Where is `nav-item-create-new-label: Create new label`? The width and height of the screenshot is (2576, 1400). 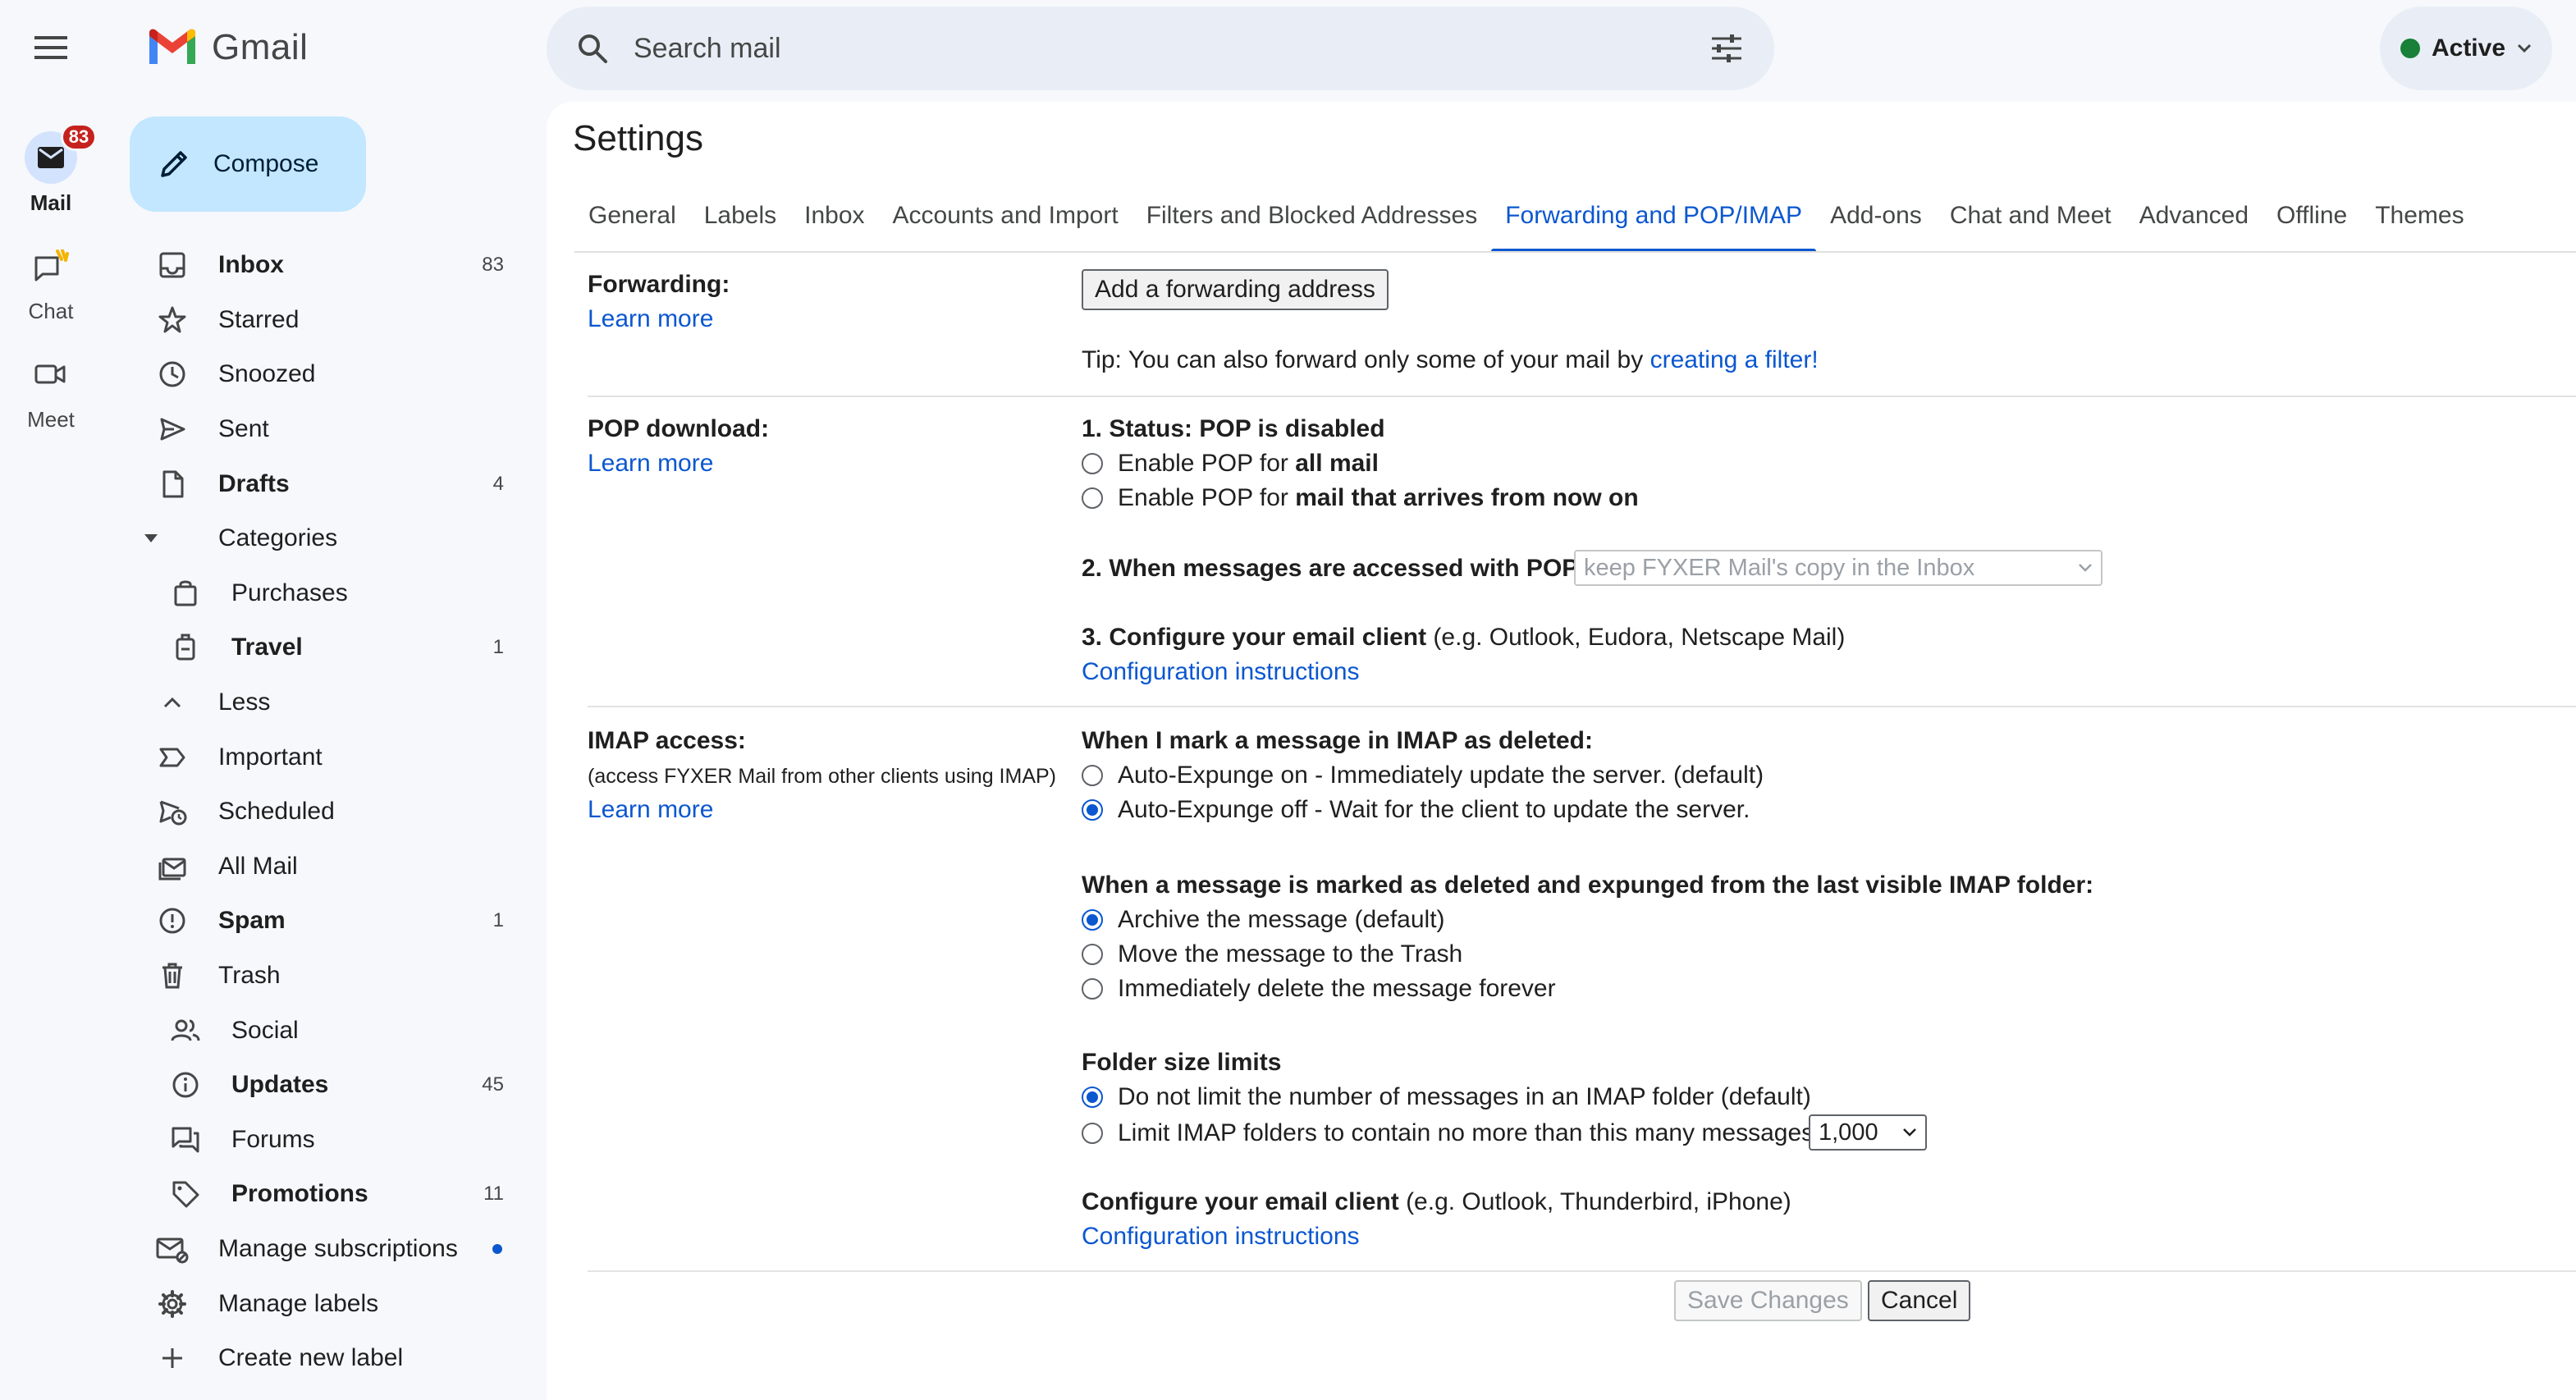 nav-item-create-new-label: Create new label is located at coordinates (323, 1358).